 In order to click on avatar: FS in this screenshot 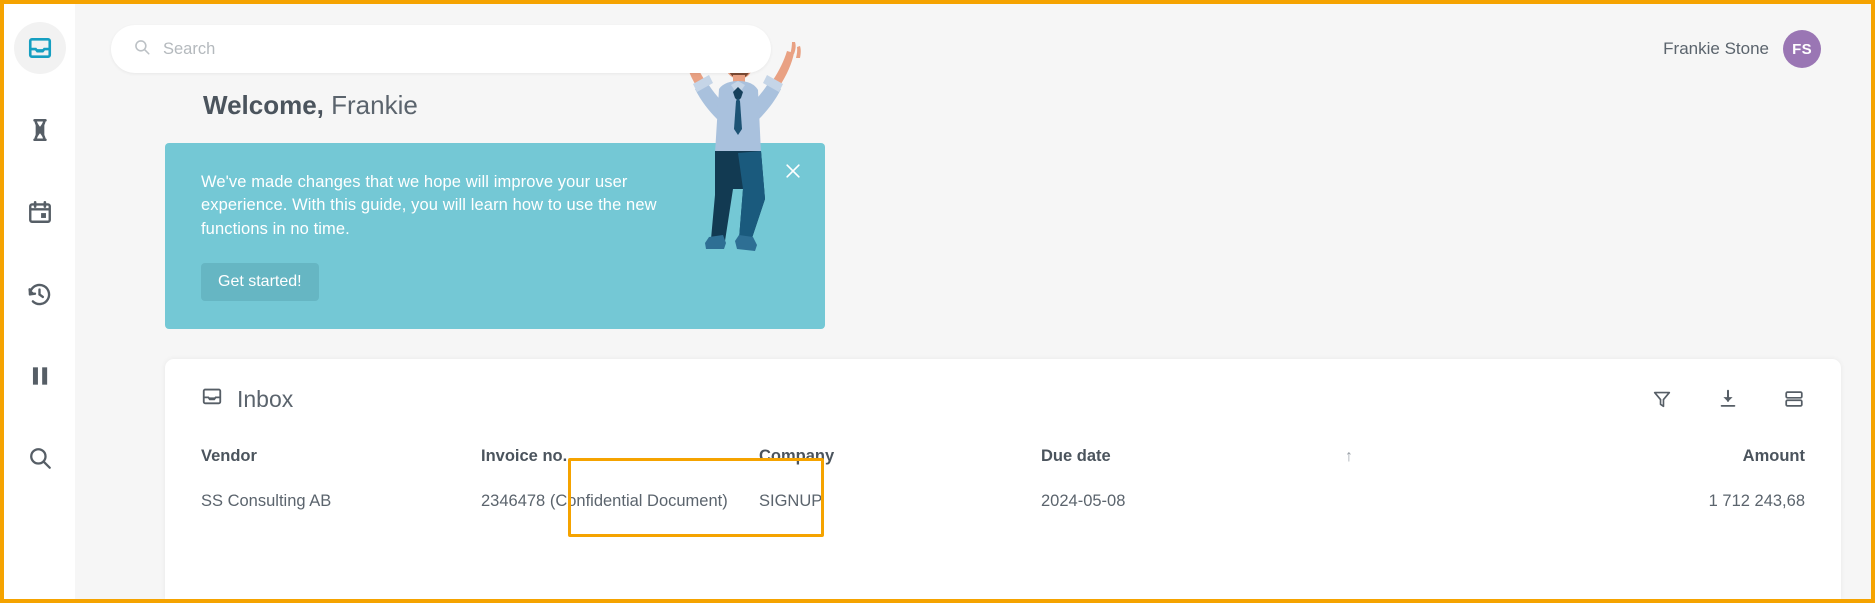, I will do `click(1802, 49)`.